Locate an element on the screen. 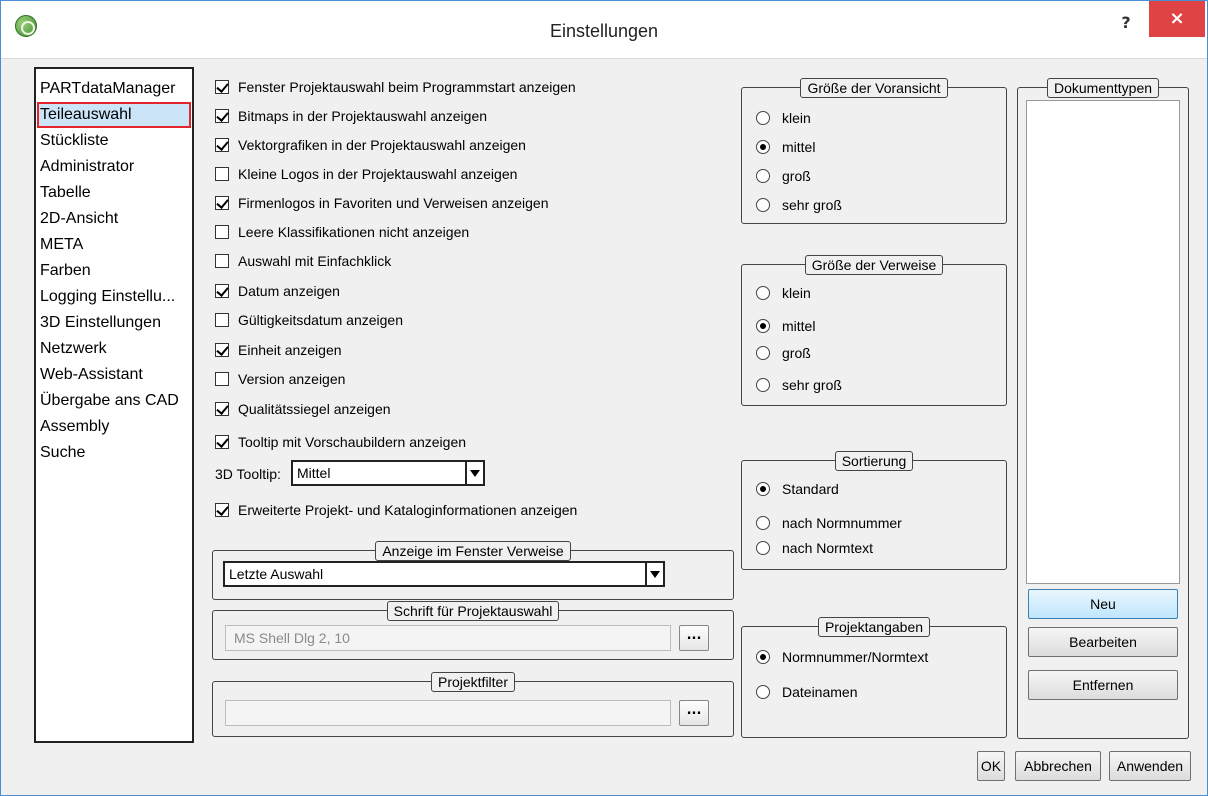  option-label: Qualitätssiegel anzeigen is located at coordinates (314, 409).